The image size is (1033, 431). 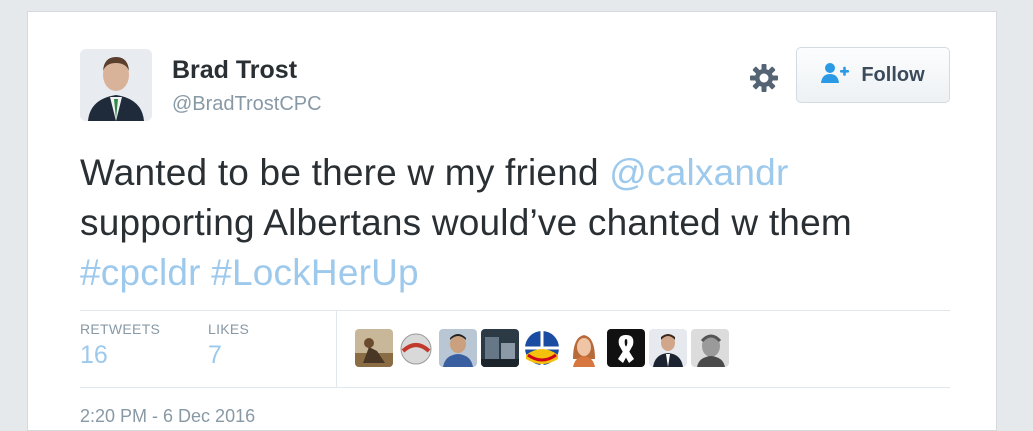 I want to click on gear-icon, so click(x=764, y=78).